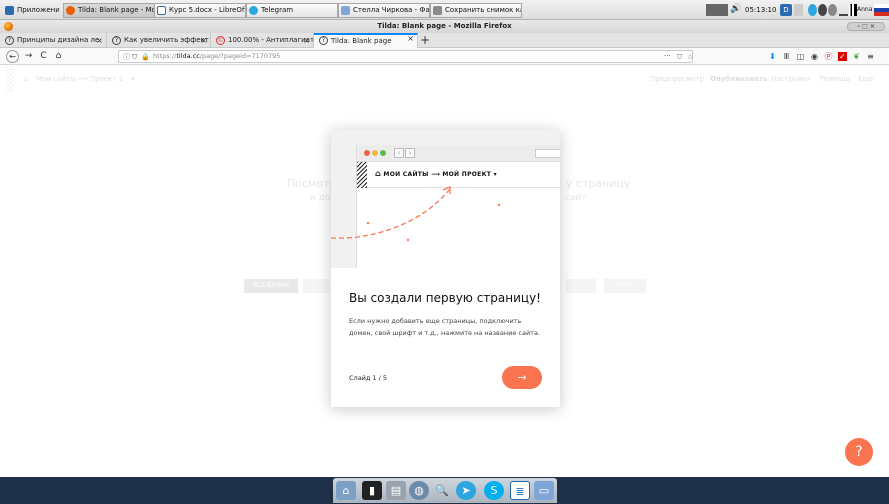 The image size is (889, 504). I want to click on modal-illustration: ‹ › ⌂ МОИ САЙТЫ ⟶ МОЙ ПРОЕКТ ▾, so click(445, 199).